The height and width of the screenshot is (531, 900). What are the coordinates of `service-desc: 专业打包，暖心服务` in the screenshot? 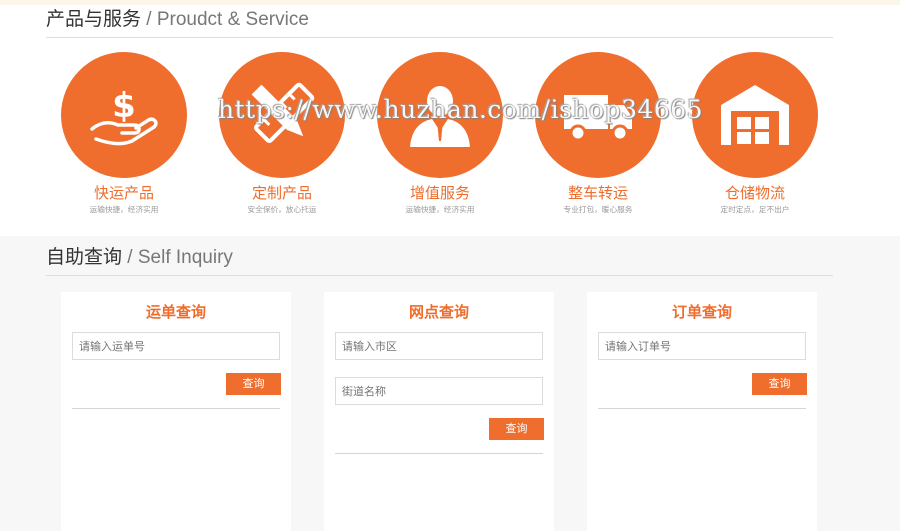 It's located at (598, 210).